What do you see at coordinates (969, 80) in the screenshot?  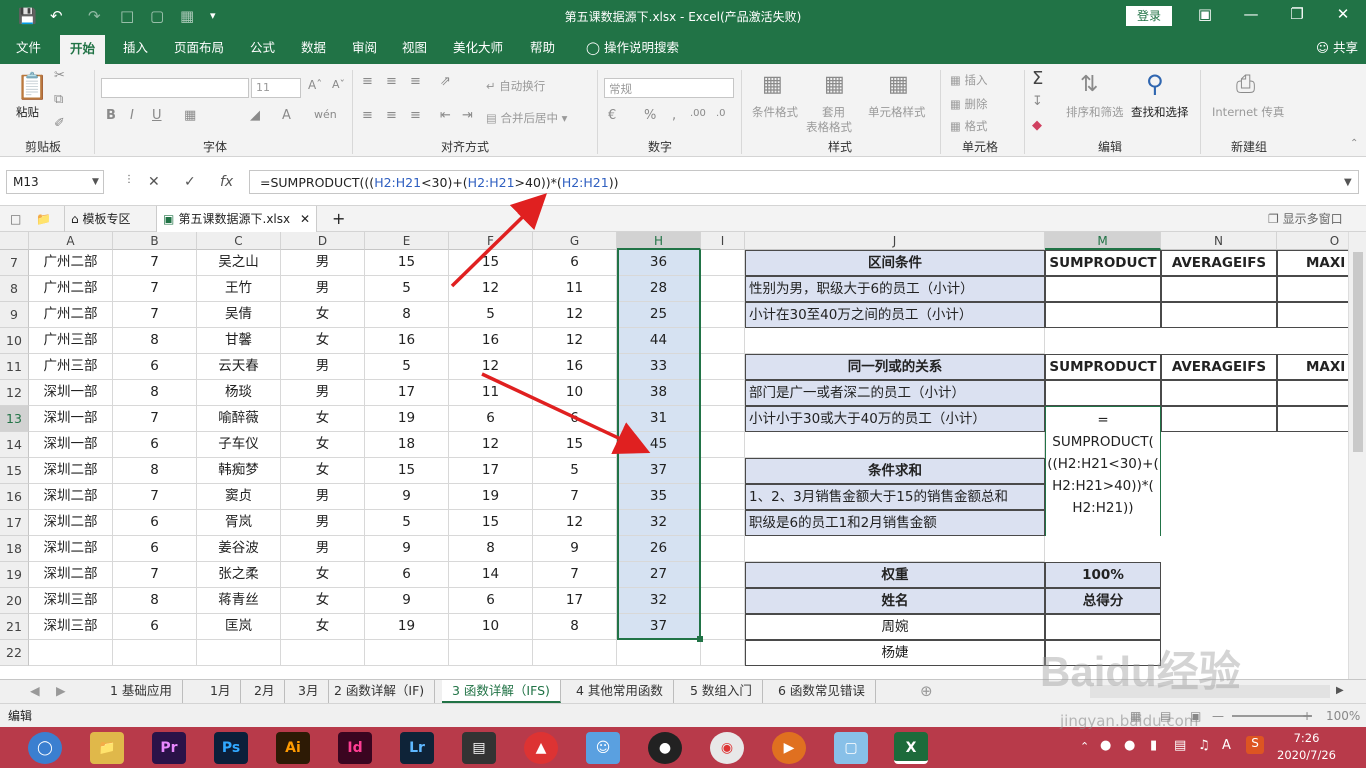 I see `insert-cells-button: ▦ 插入` at bounding box center [969, 80].